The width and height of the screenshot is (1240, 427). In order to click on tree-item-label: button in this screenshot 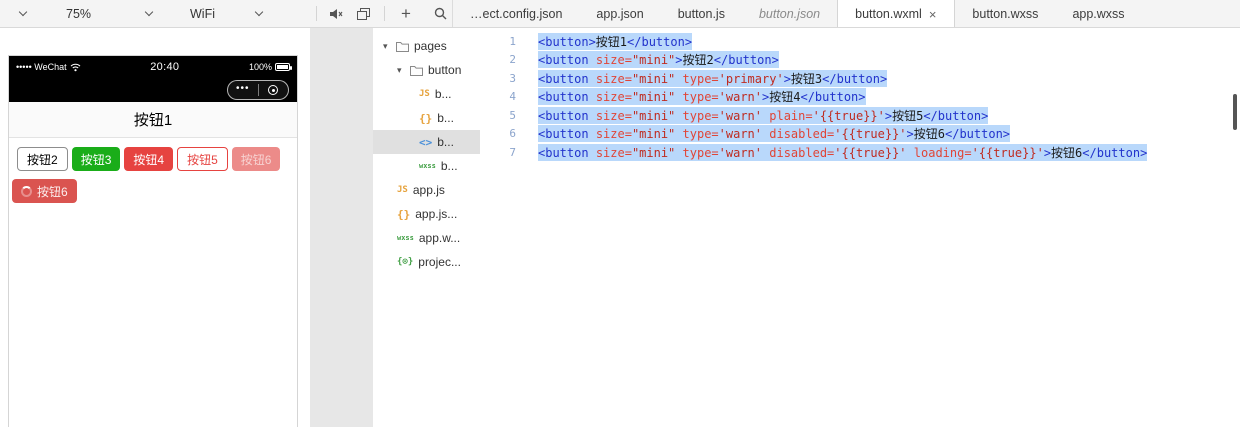, I will do `click(445, 70)`.